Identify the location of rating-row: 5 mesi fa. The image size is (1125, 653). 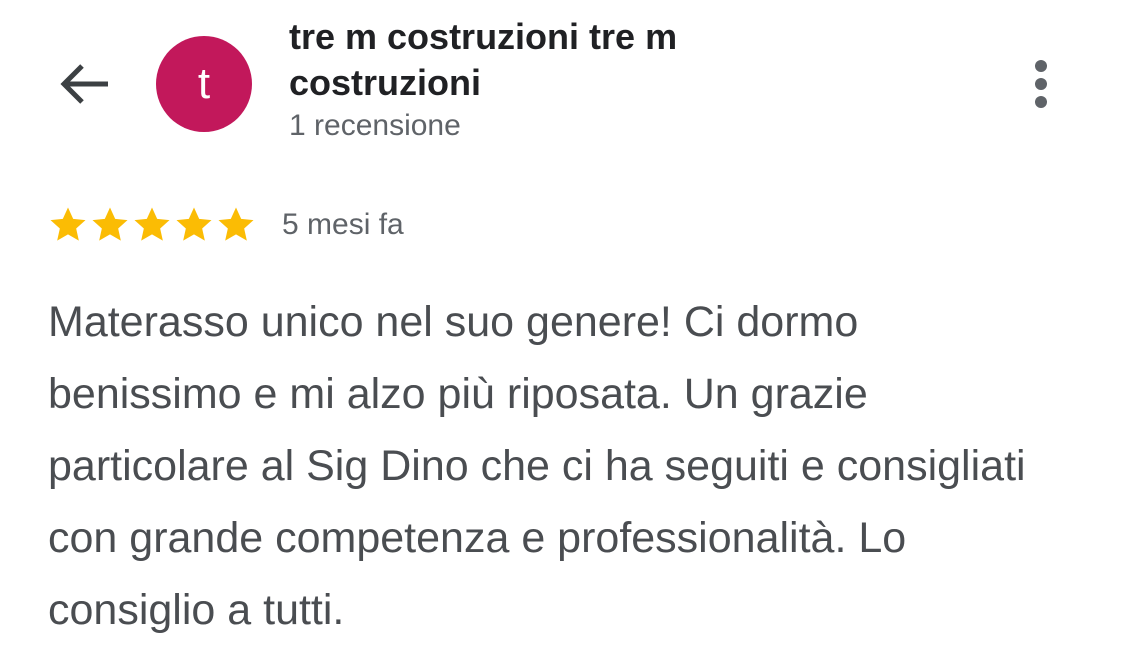
(226, 225).